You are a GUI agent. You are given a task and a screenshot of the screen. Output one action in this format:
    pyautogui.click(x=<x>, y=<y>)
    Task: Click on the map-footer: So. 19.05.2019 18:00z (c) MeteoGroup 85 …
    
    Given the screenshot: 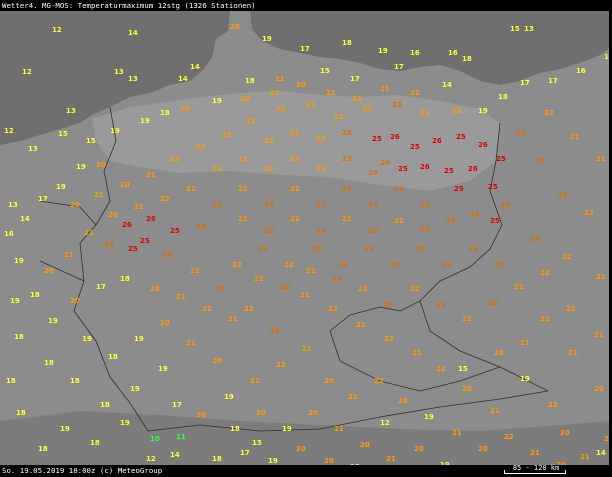 What is the action you would take?
    pyautogui.click(x=306, y=470)
    